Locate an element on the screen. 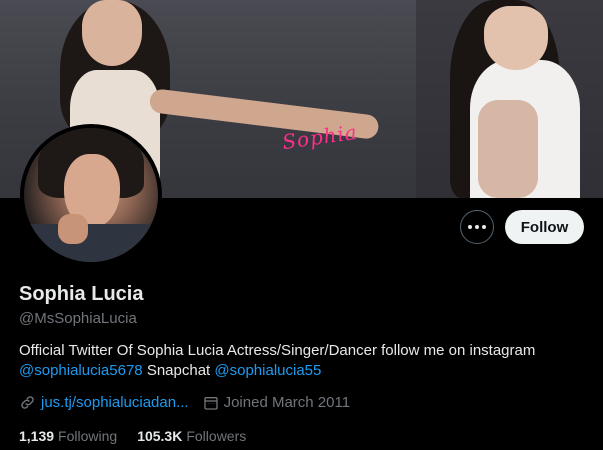 This screenshot has height=450, width=603. follow-button: Follow is located at coordinates (544, 227).